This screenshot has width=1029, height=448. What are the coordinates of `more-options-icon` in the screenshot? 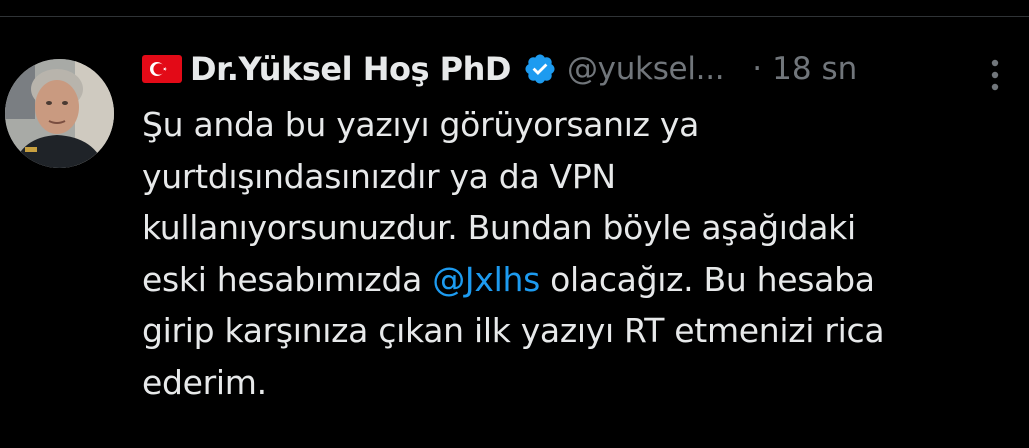 It's located at (995, 75).